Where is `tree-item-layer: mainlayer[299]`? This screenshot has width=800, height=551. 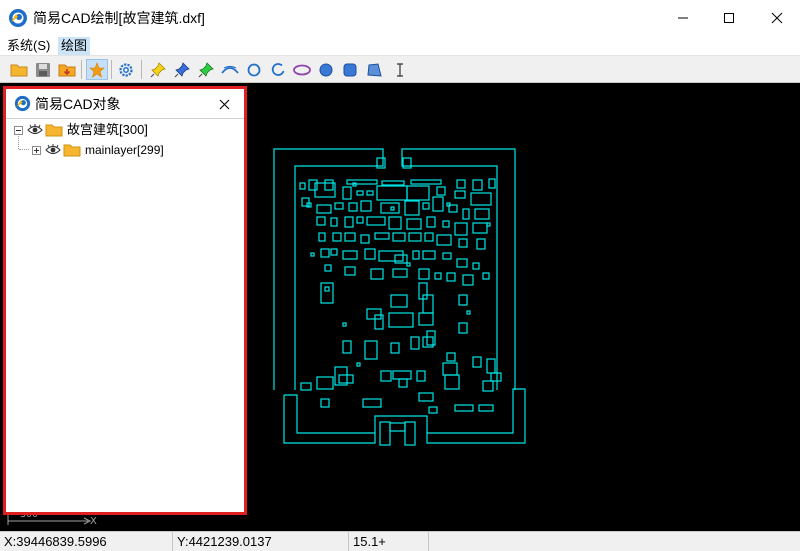
tree-item-layer: mainlayer[299] is located at coordinates (98, 150).